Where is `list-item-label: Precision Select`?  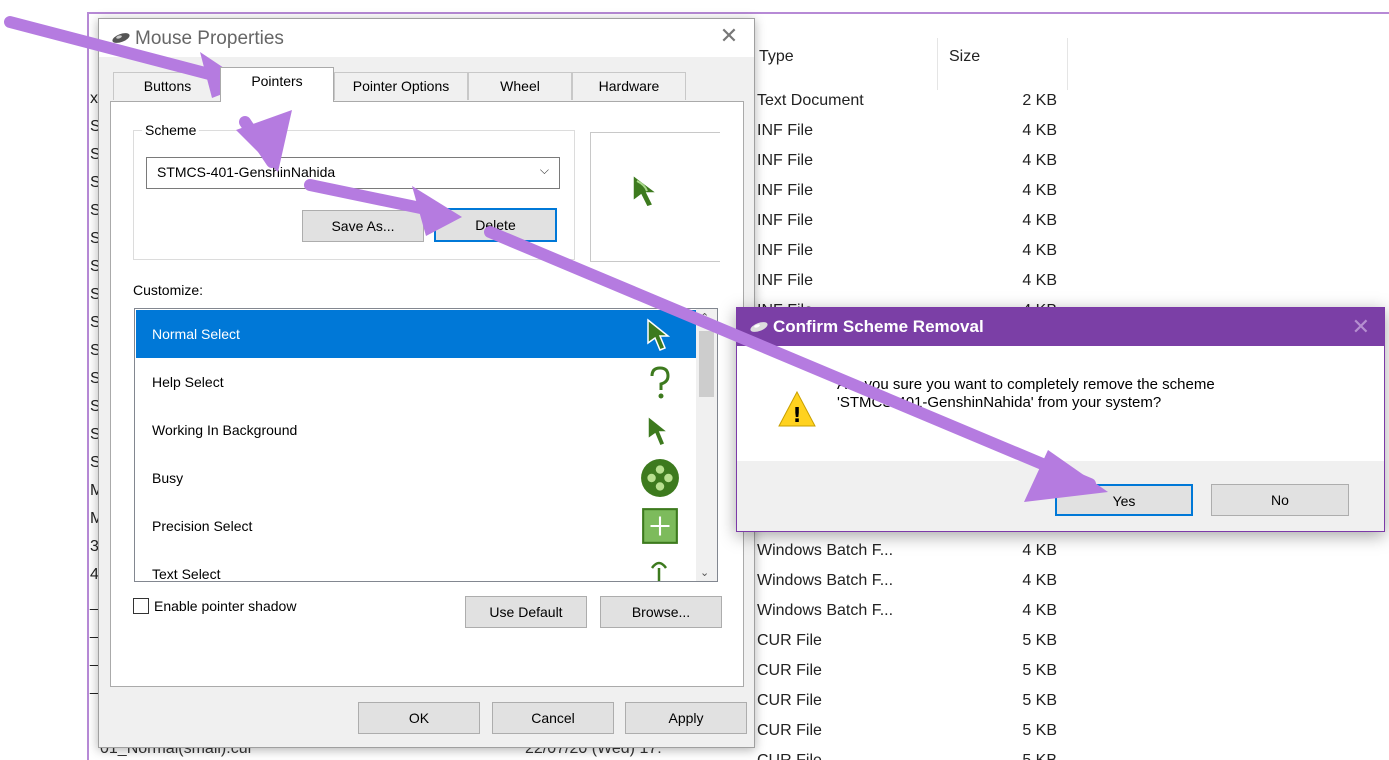 list-item-label: Precision Select is located at coordinates (202, 526).